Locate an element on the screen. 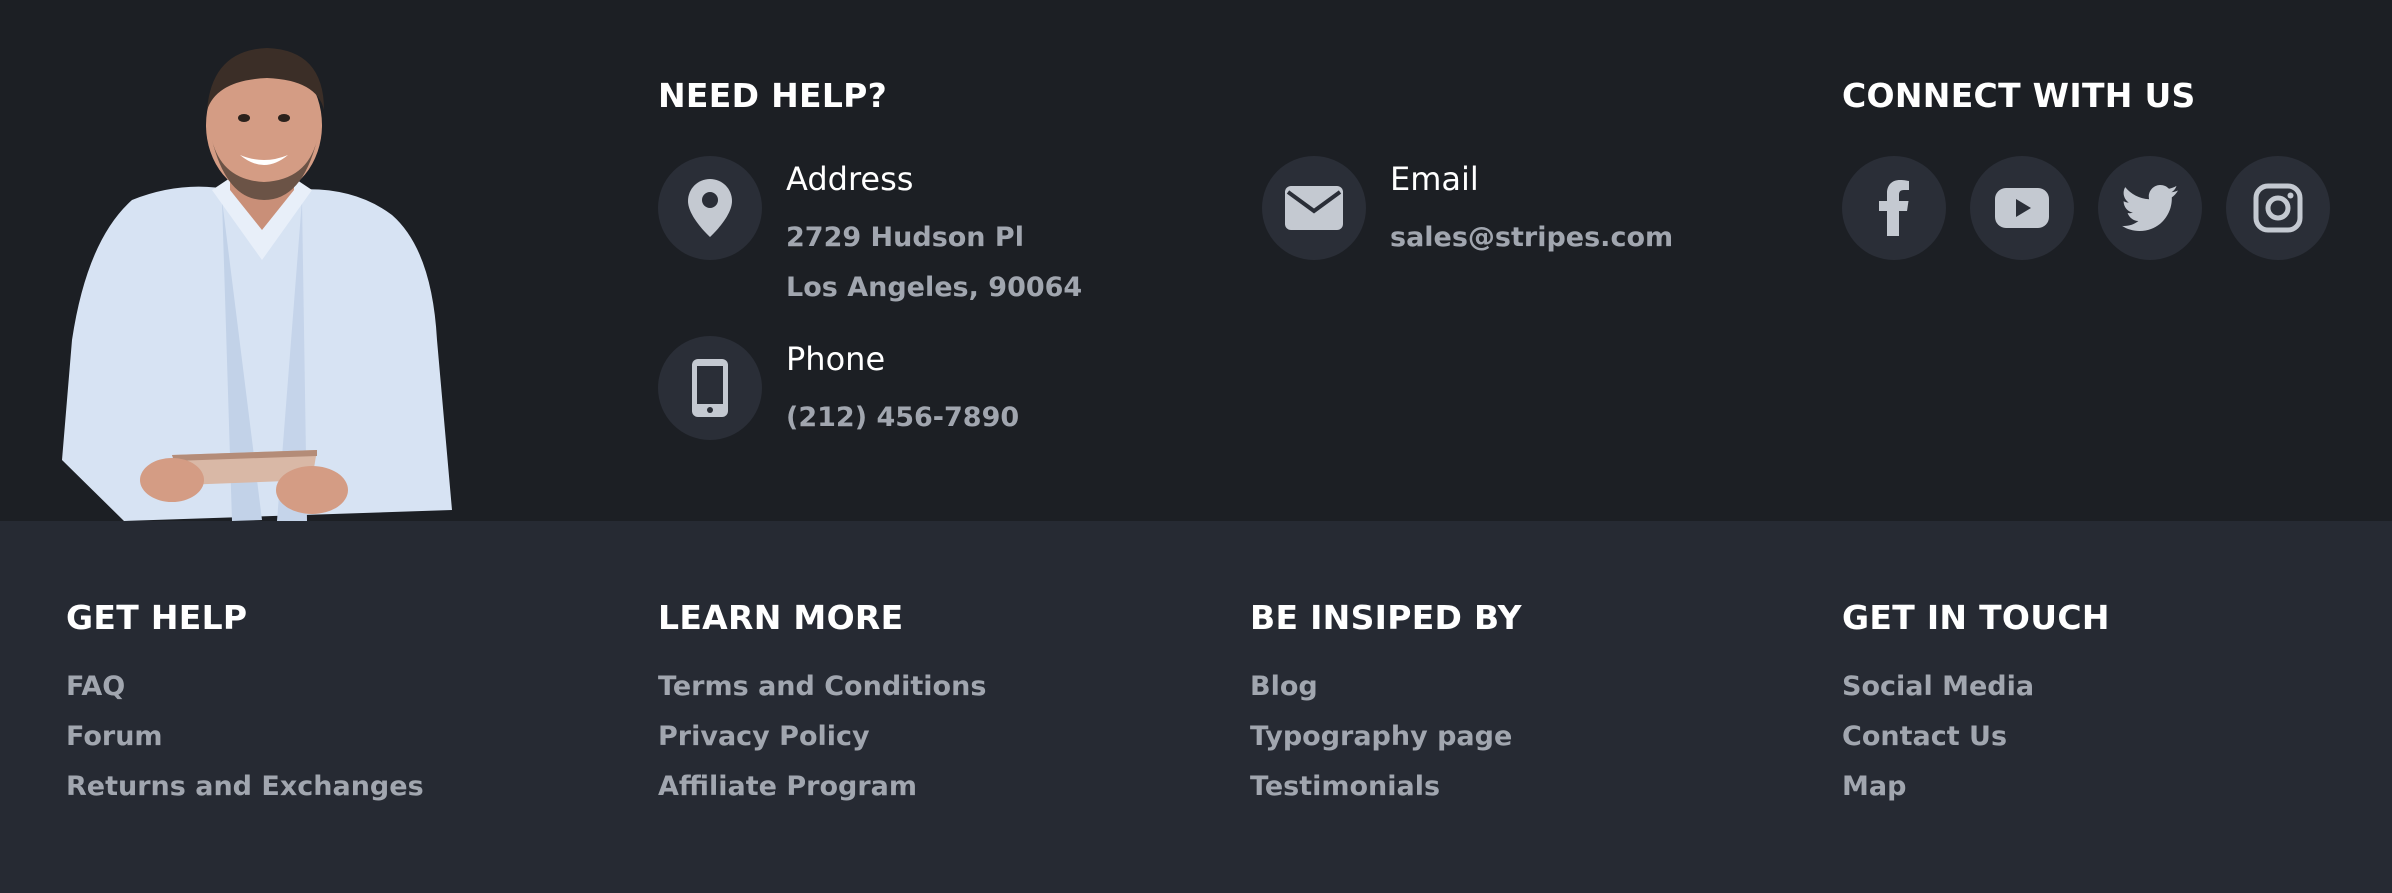 Image resolution: width=2392 pixels, height=893 pixels. instagram-button is located at coordinates (2278, 208).